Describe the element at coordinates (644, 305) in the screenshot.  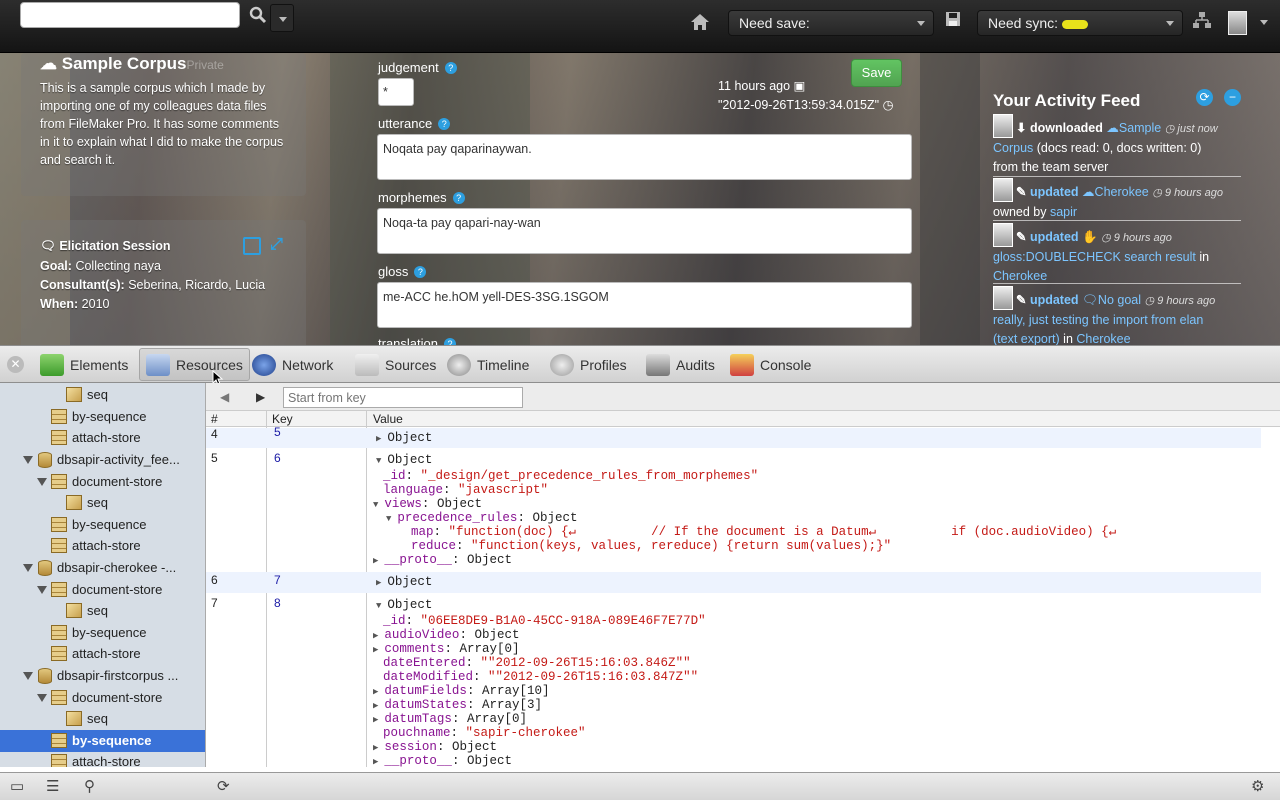
I see `gloss-field: me-ACC he.hOM yell-DES-3SG.1SGOM` at that location.